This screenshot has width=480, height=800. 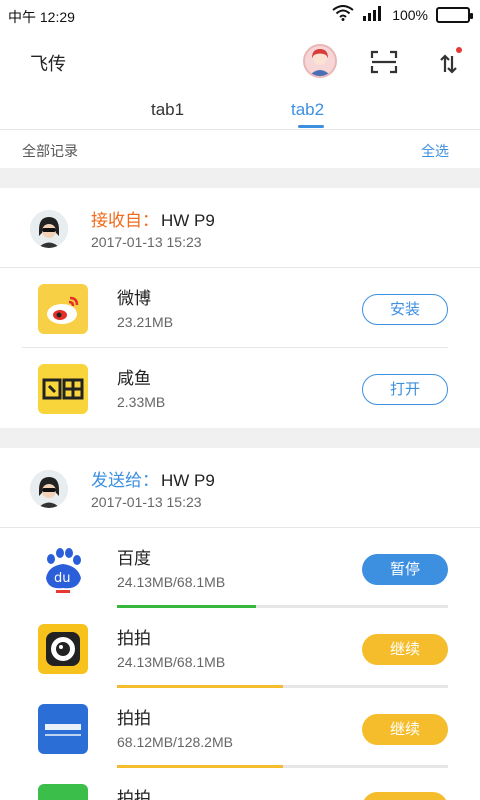 What do you see at coordinates (454, 14) in the screenshot?
I see `battery-icon` at bounding box center [454, 14].